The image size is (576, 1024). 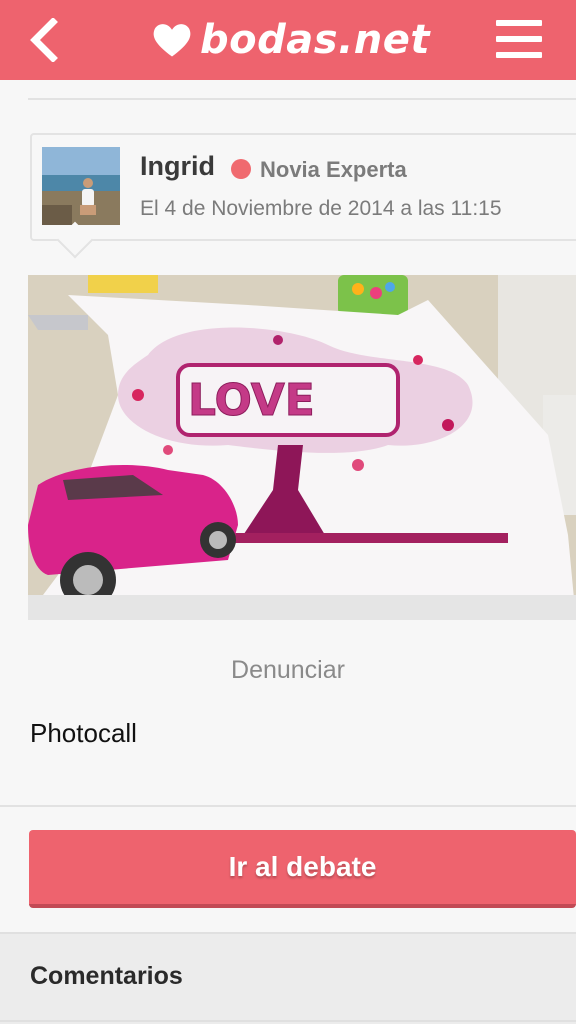 I want to click on hamburger-menu-icon, so click(x=519, y=23).